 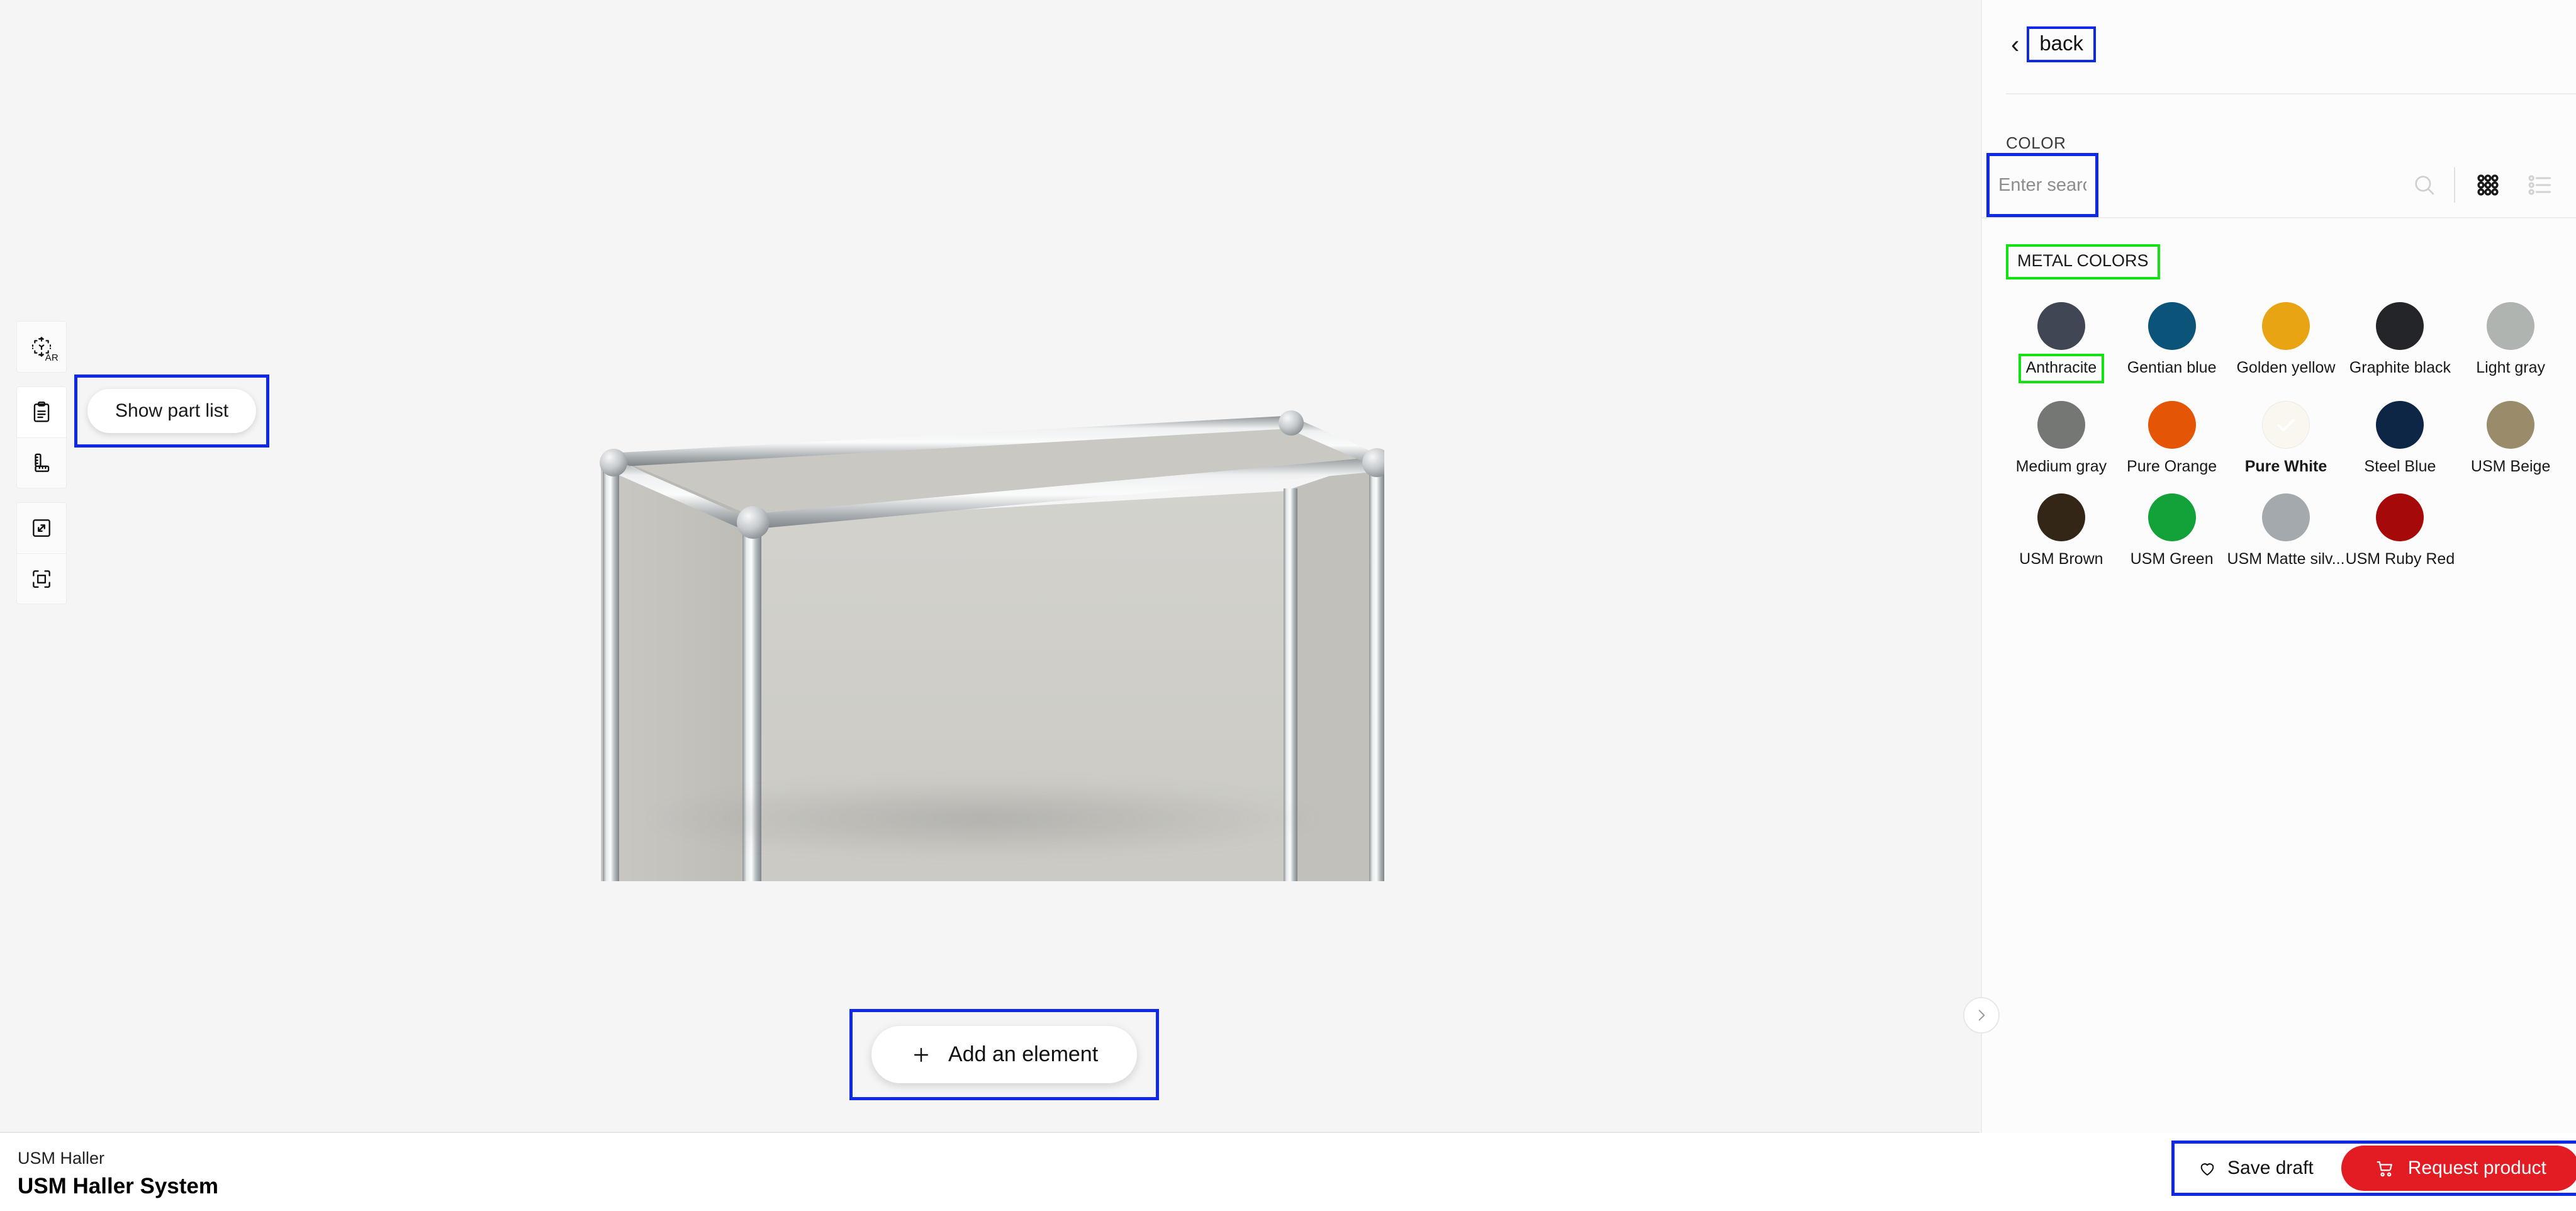 I want to click on expand-arrows-icon, so click(x=41, y=528).